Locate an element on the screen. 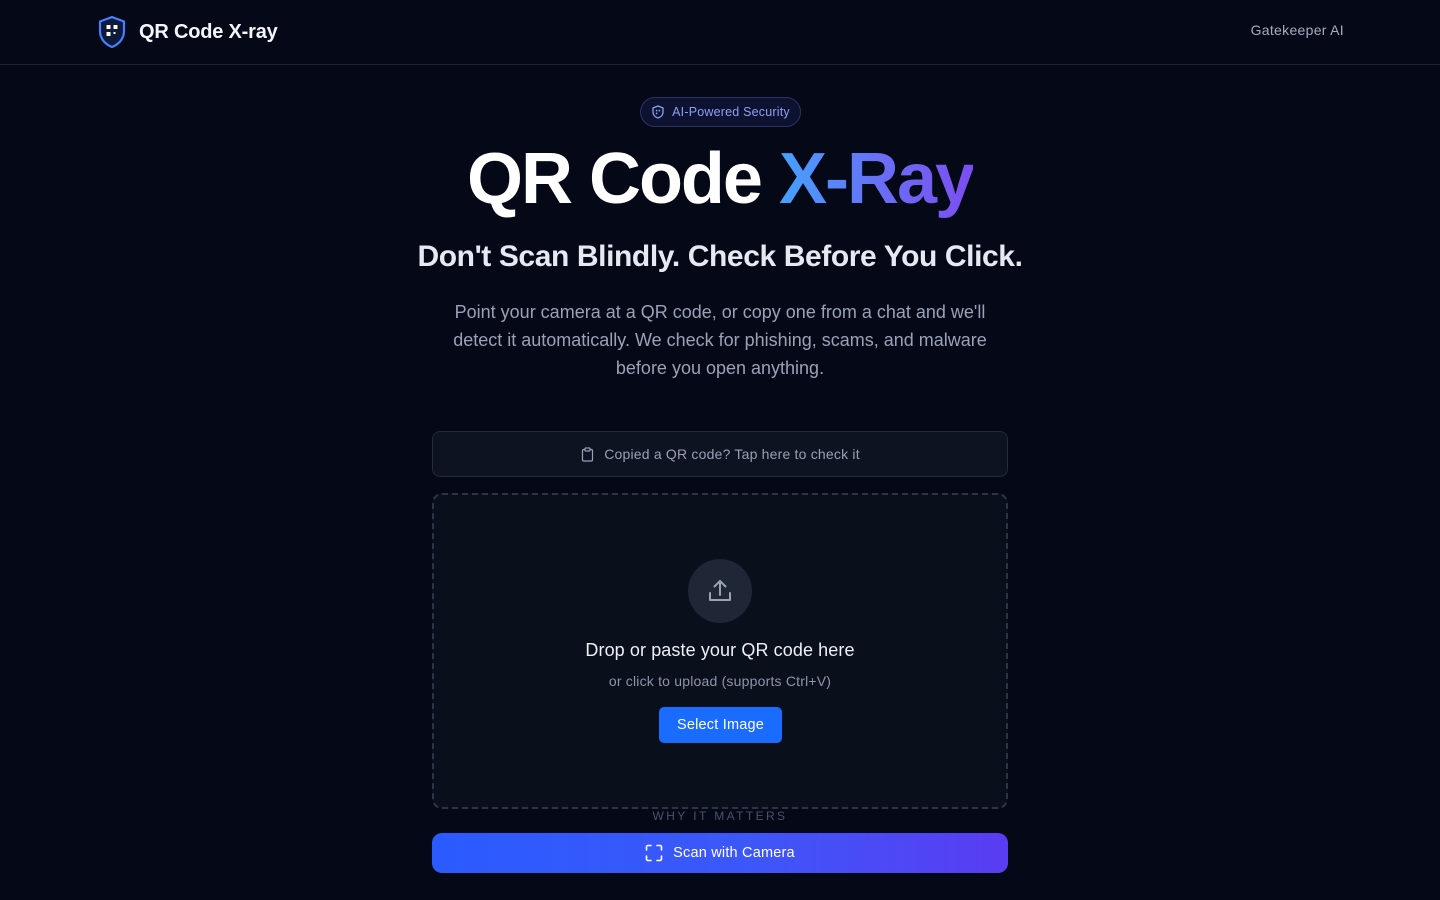 The height and width of the screenshot is (900, 1440). clipboard-label: Copied a QR code? Tap here to check it is located at coordinates (732, 454).